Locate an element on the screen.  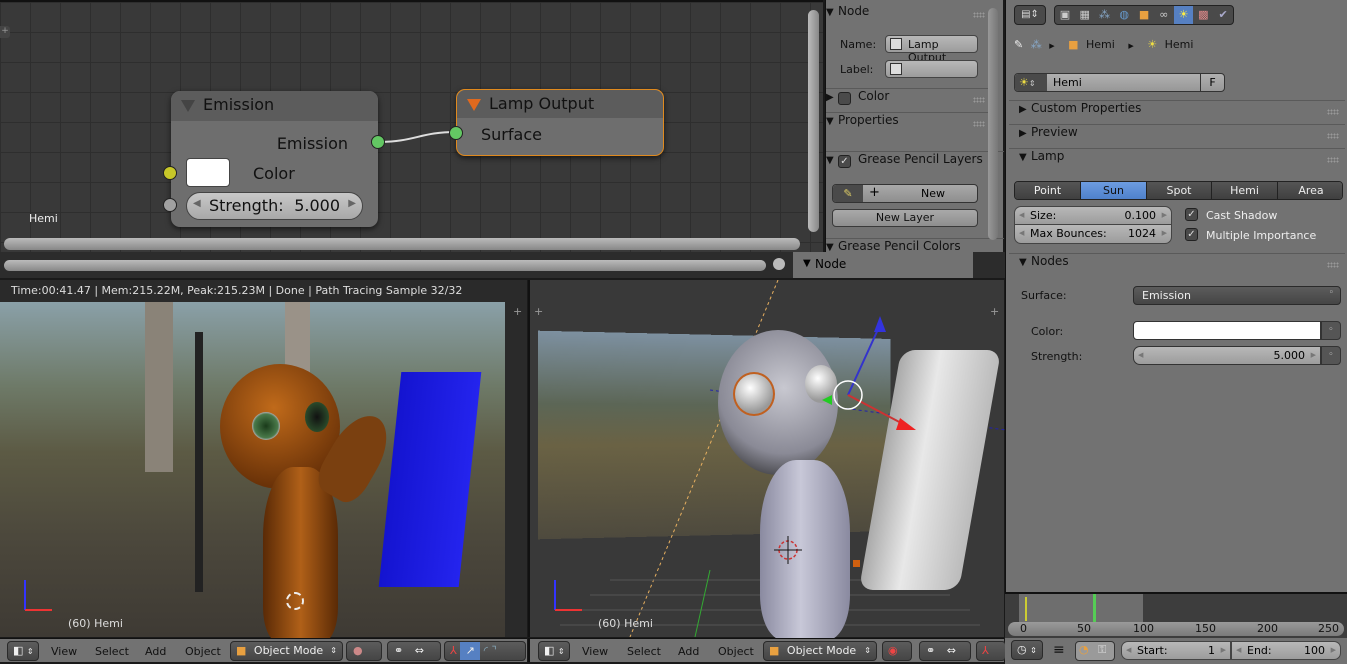
color-field is located at coordinates (1227, 330).